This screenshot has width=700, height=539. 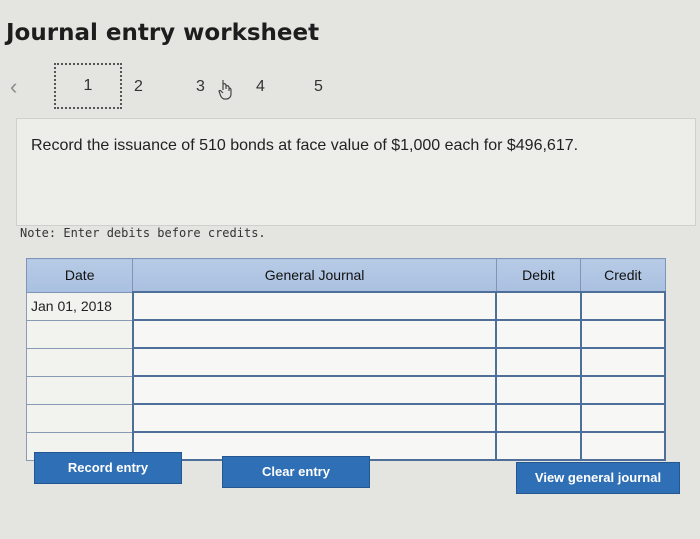 I want to click on step-4: 4, so click(x=260, y=87).